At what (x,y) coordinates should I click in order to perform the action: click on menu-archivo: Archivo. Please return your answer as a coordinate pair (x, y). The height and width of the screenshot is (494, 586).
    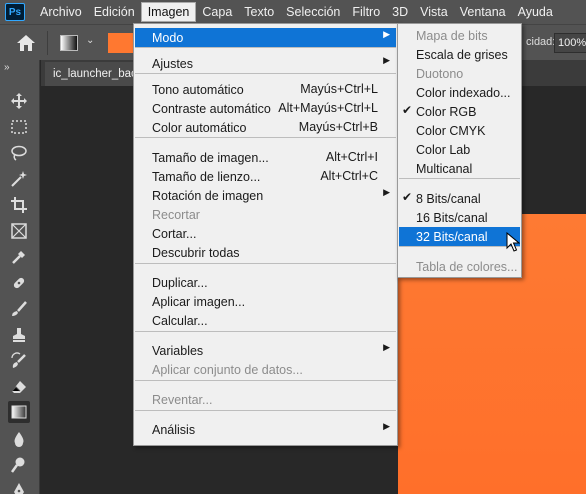
    Looking at the image, I should click on (61, 12).